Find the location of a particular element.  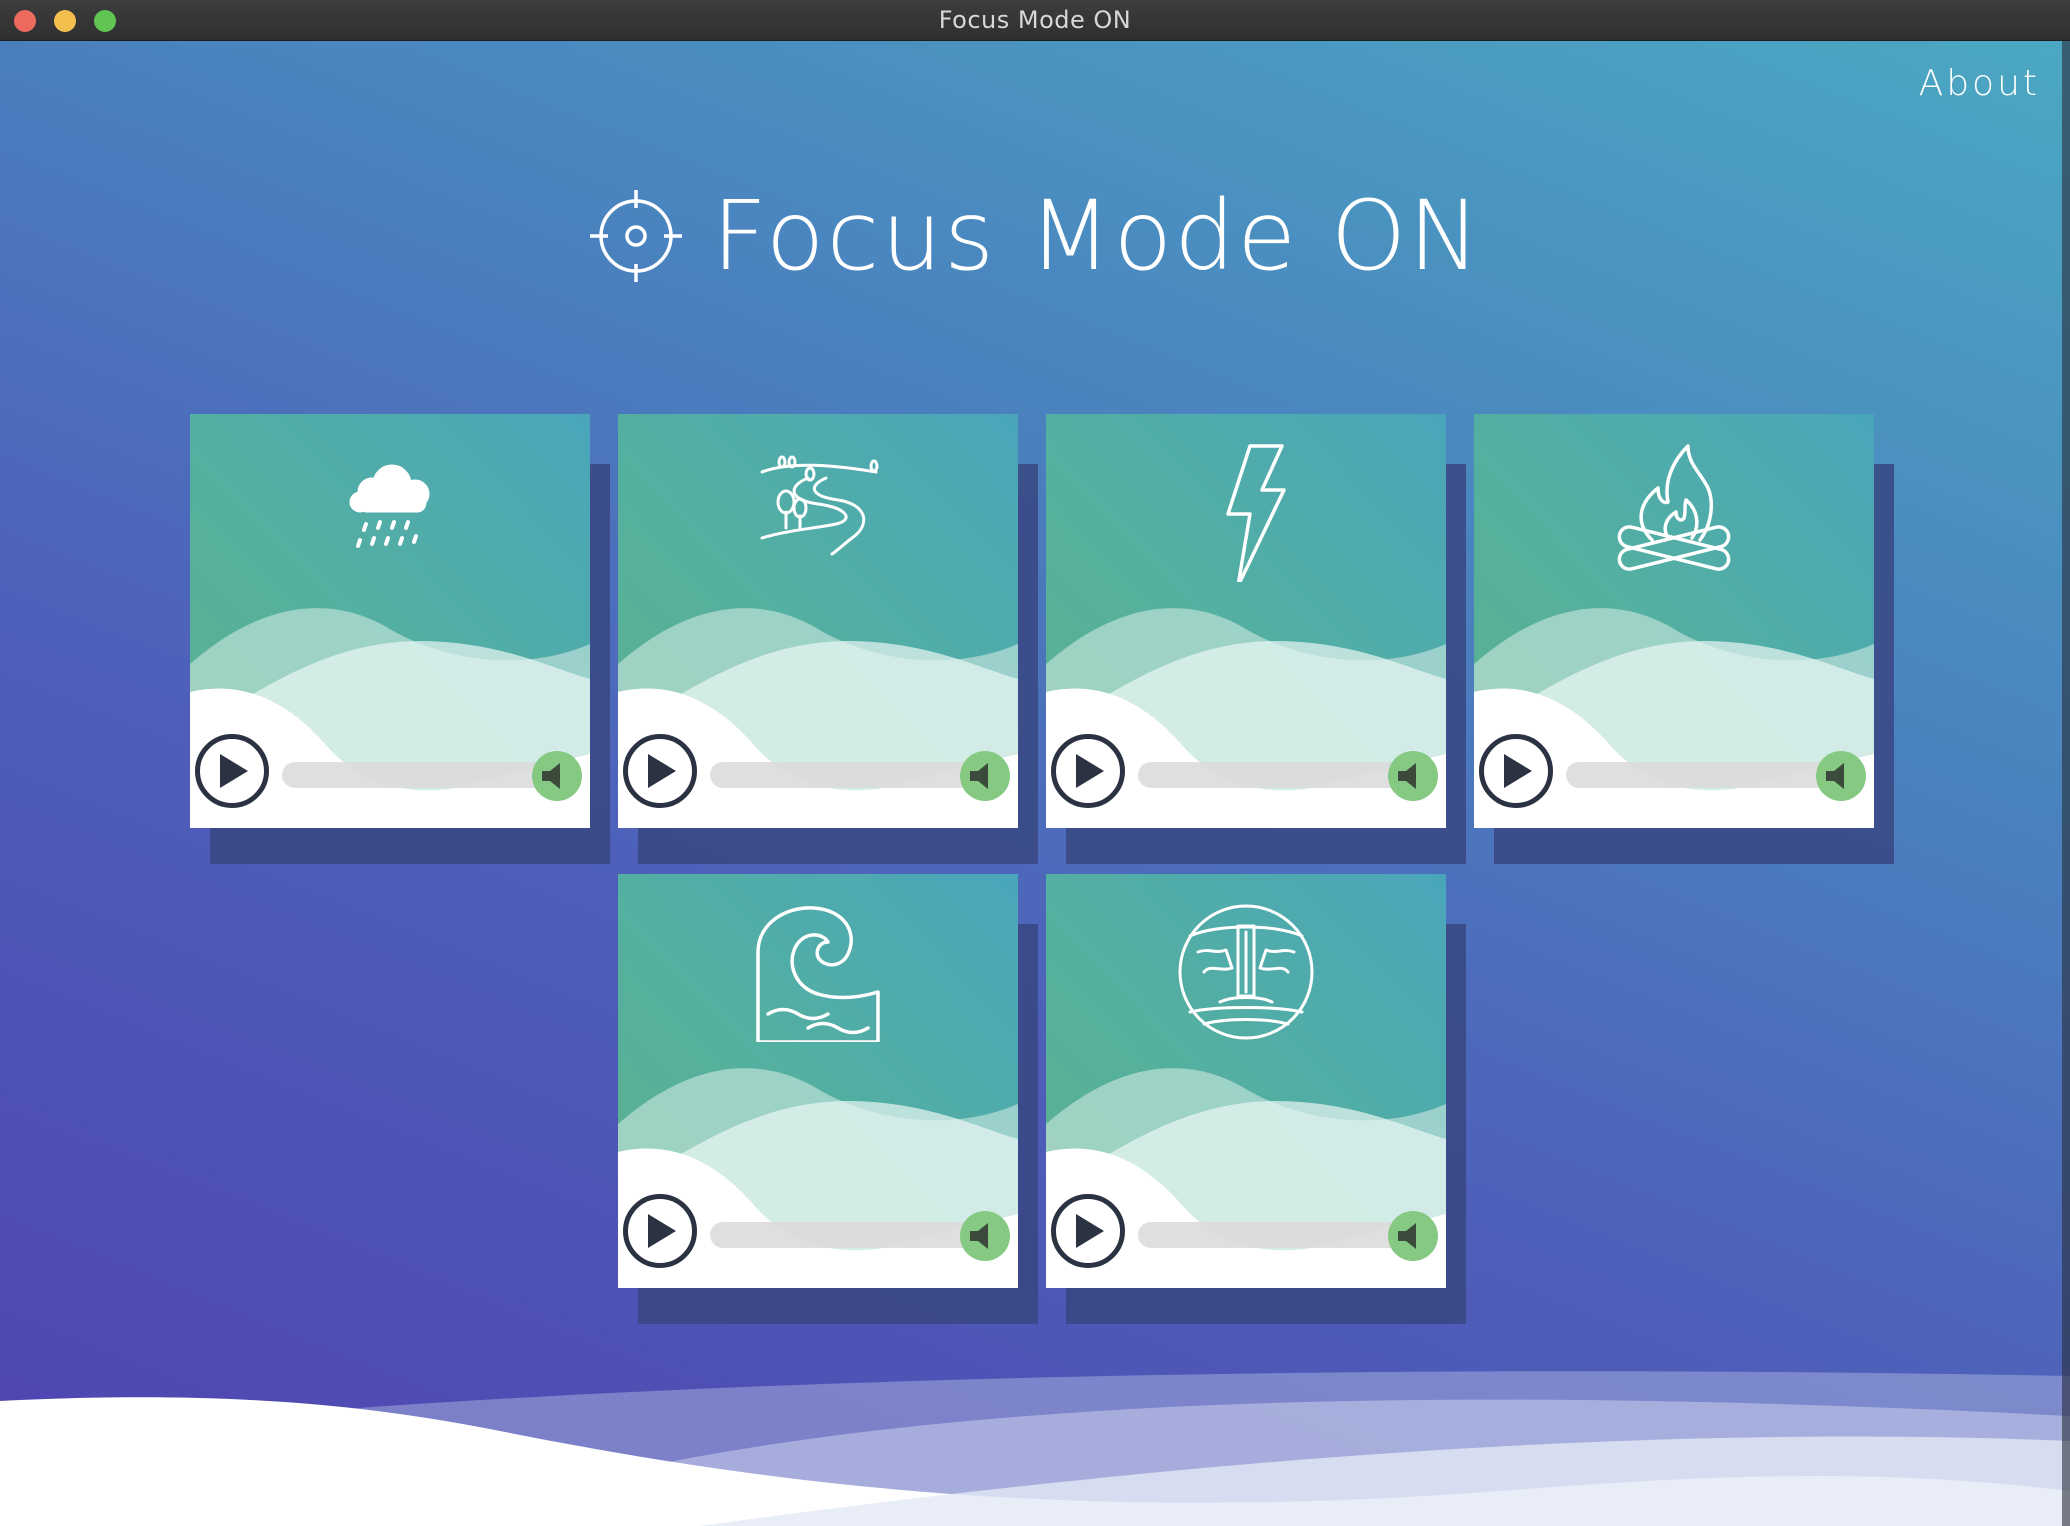

sound-card-rain is located at coordinates (390, 621).